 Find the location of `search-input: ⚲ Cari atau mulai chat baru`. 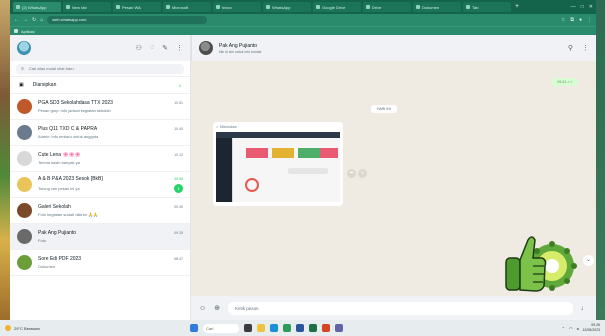

search-input: ⚲ Cari atau mulai chat baru is located at coordinates (100, 68).